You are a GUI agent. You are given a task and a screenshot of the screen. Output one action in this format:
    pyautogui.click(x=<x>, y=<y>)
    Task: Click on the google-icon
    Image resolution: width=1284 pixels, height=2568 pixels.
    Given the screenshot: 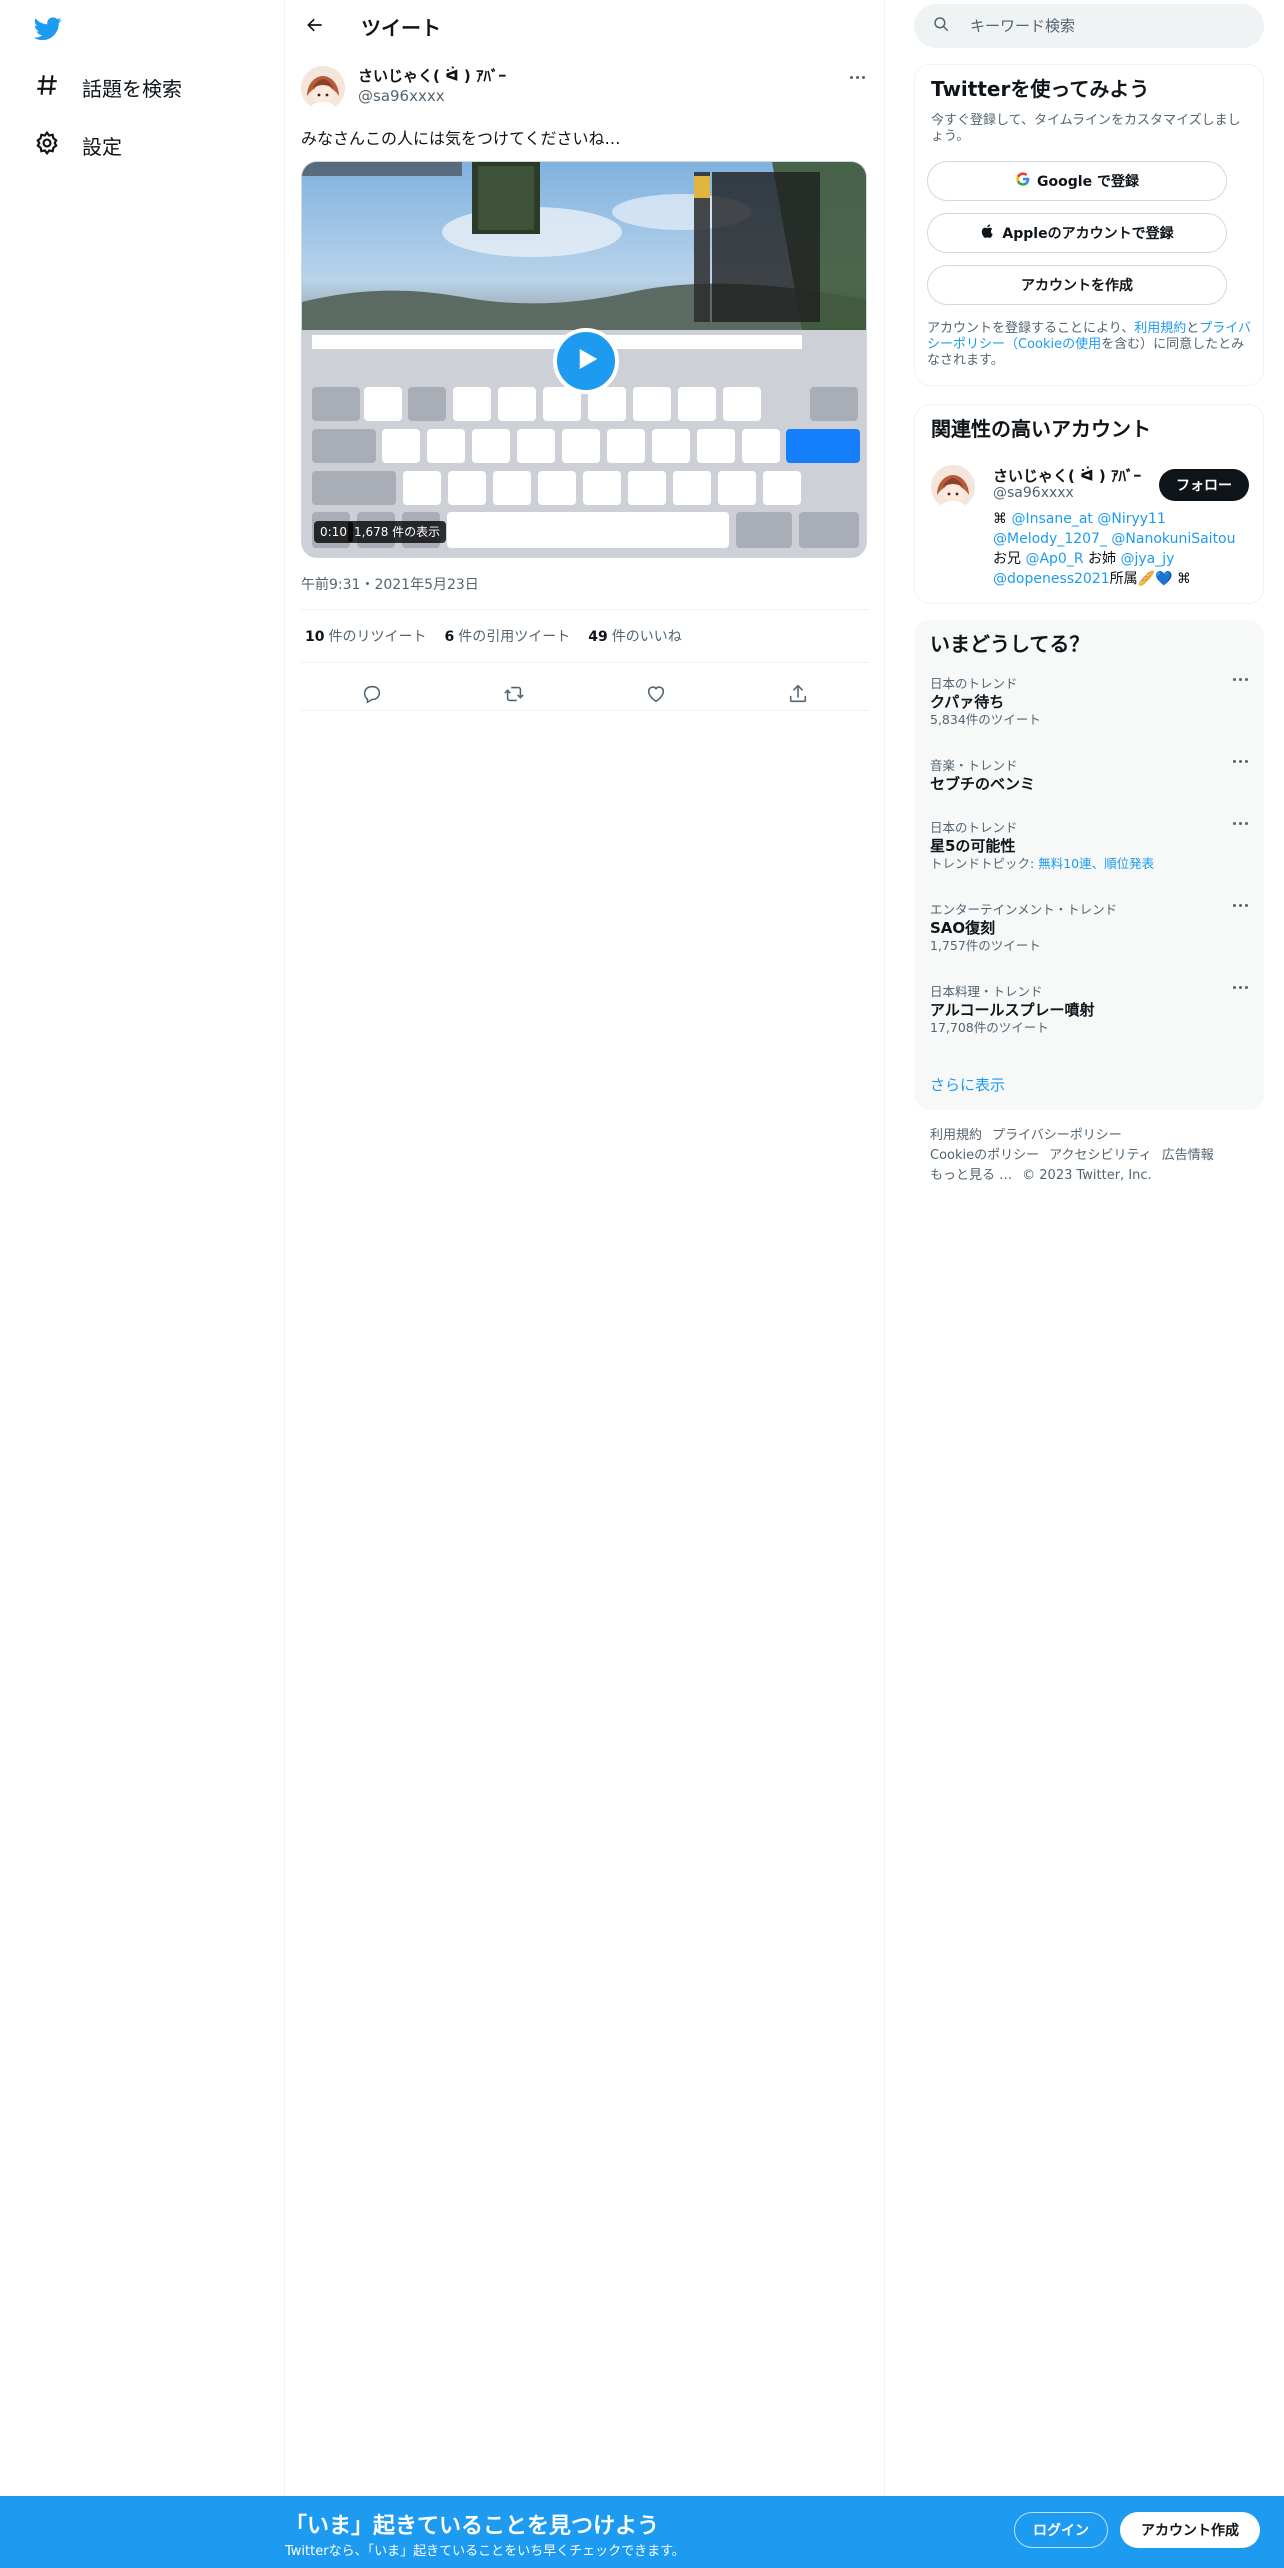 What is the action you would take?
    pyautogui.click(x=1026, y=181)
    